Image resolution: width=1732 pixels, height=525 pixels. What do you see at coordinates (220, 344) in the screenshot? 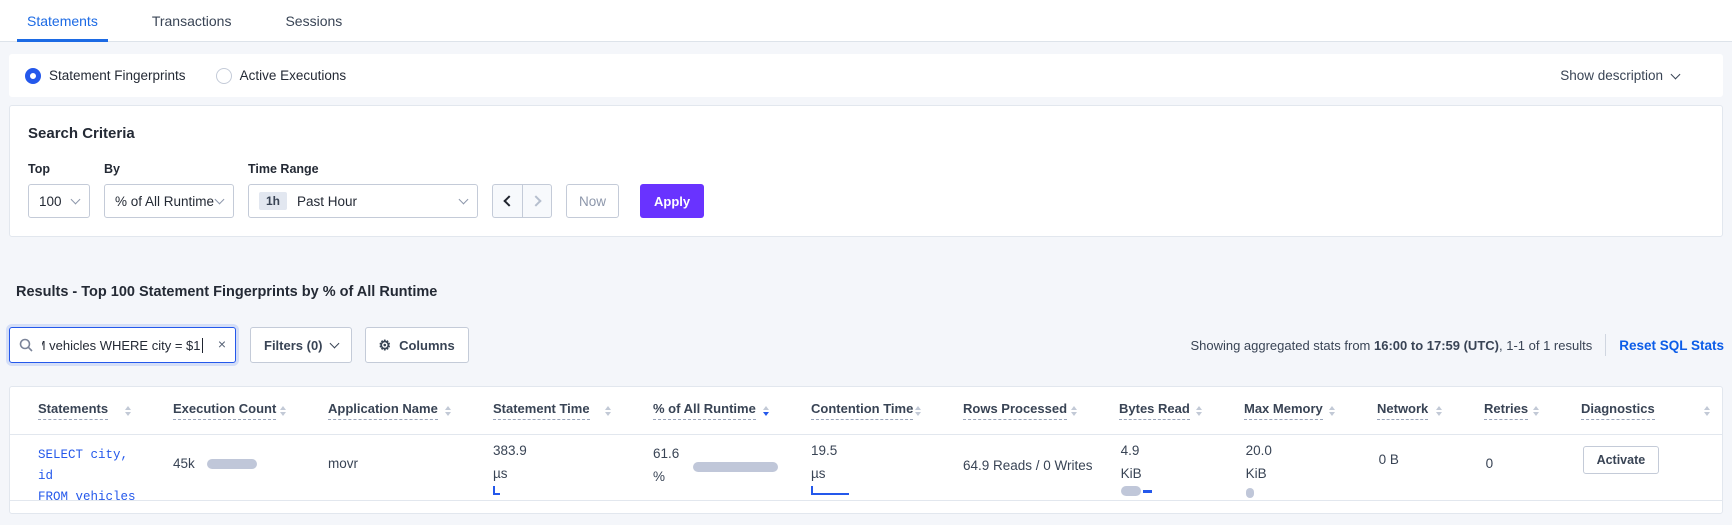
I see `clear-search-icon: ×` at bounding box center [220, 344].